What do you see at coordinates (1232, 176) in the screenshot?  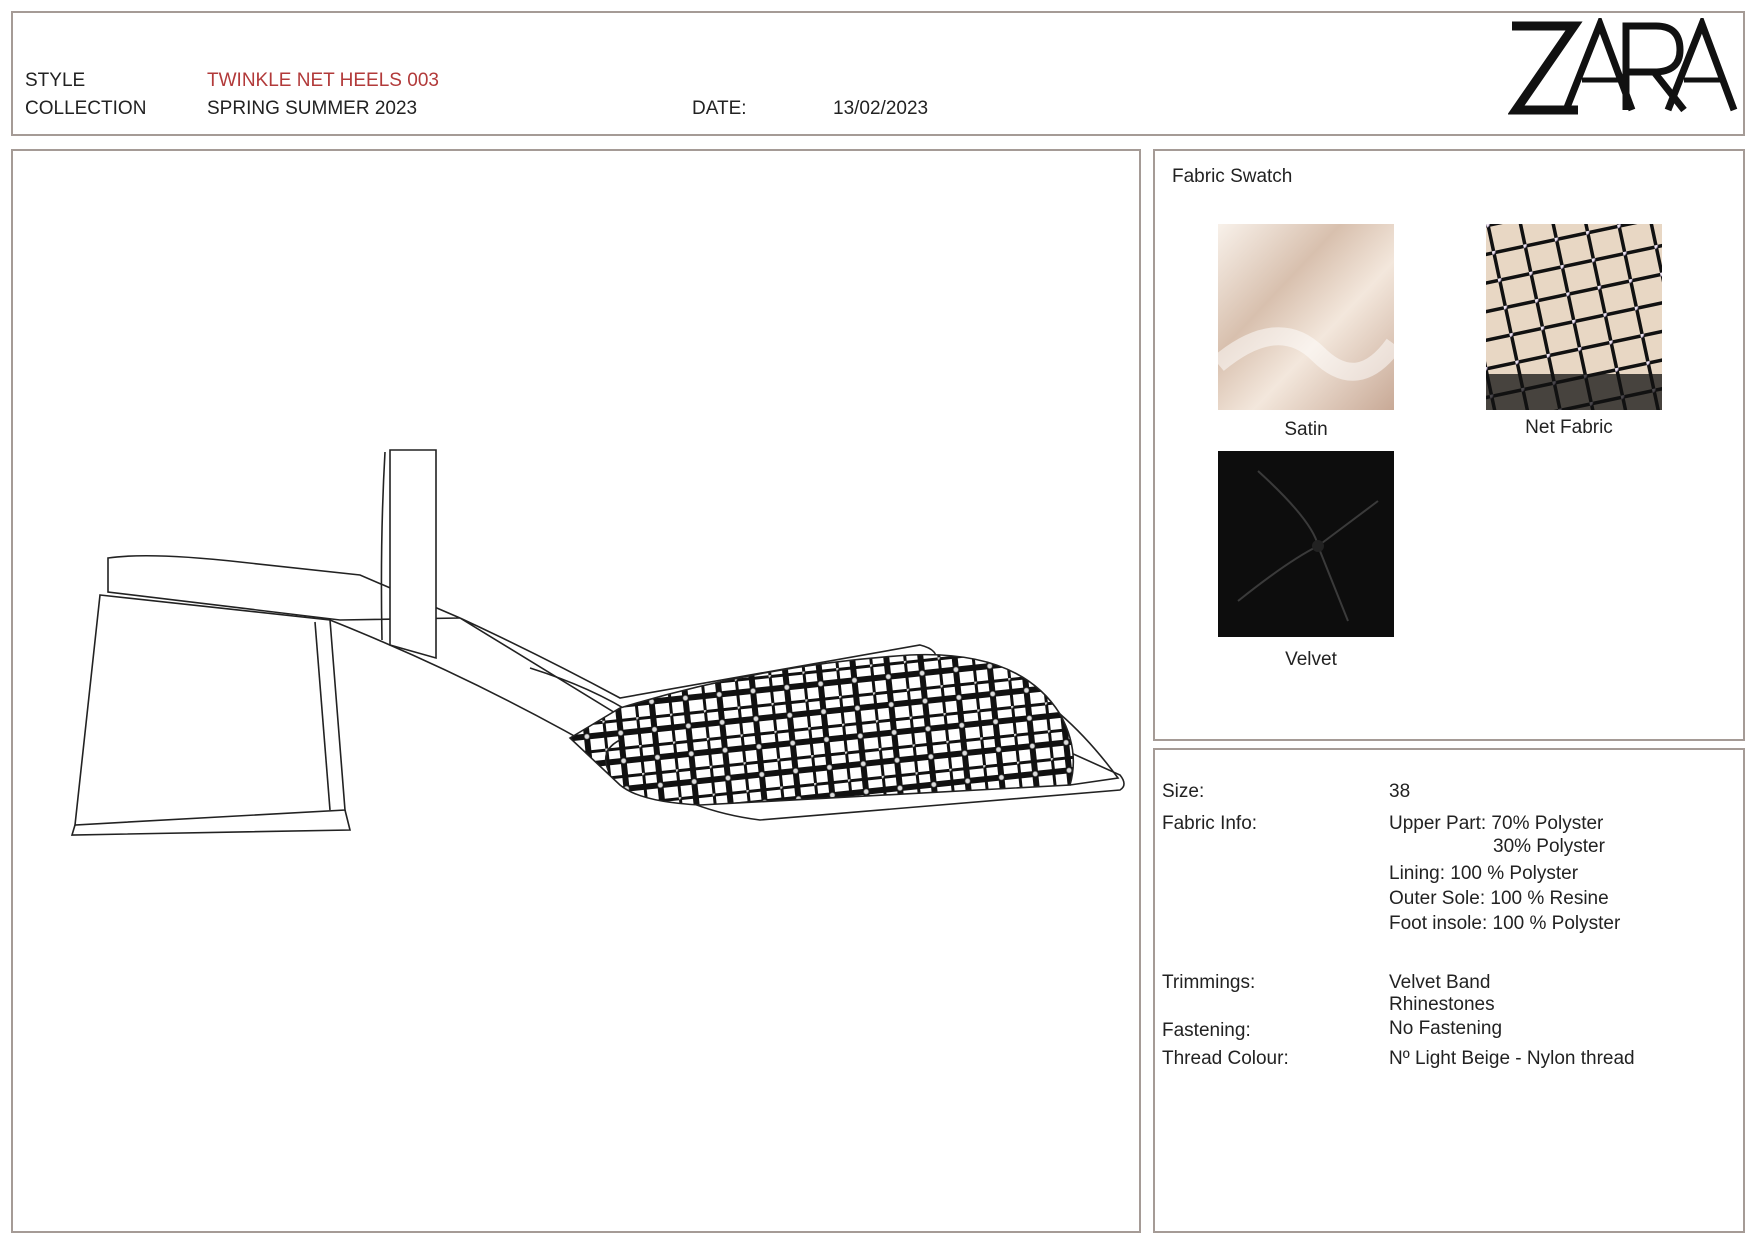 I see `fabric-swatch-title: Fabric Swatch` at bounding box center [1232, 176].